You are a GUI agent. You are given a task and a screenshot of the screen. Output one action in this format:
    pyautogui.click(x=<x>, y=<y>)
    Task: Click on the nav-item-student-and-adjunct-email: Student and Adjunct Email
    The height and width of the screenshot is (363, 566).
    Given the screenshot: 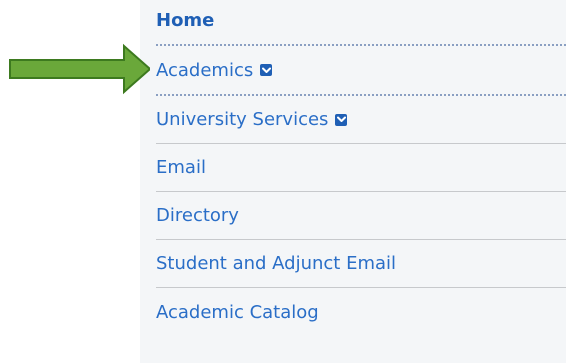 What is the action you would take?
    pyautogui.click(x=361, y=264)
    